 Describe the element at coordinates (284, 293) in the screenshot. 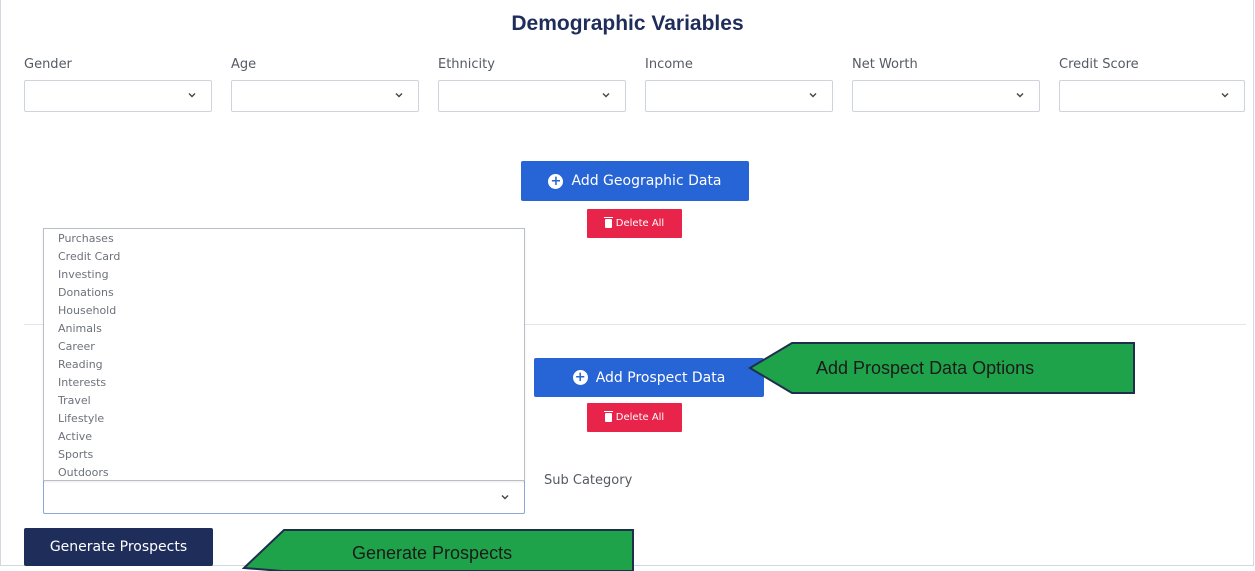

I see `dropdown-option: Donations` at that location.